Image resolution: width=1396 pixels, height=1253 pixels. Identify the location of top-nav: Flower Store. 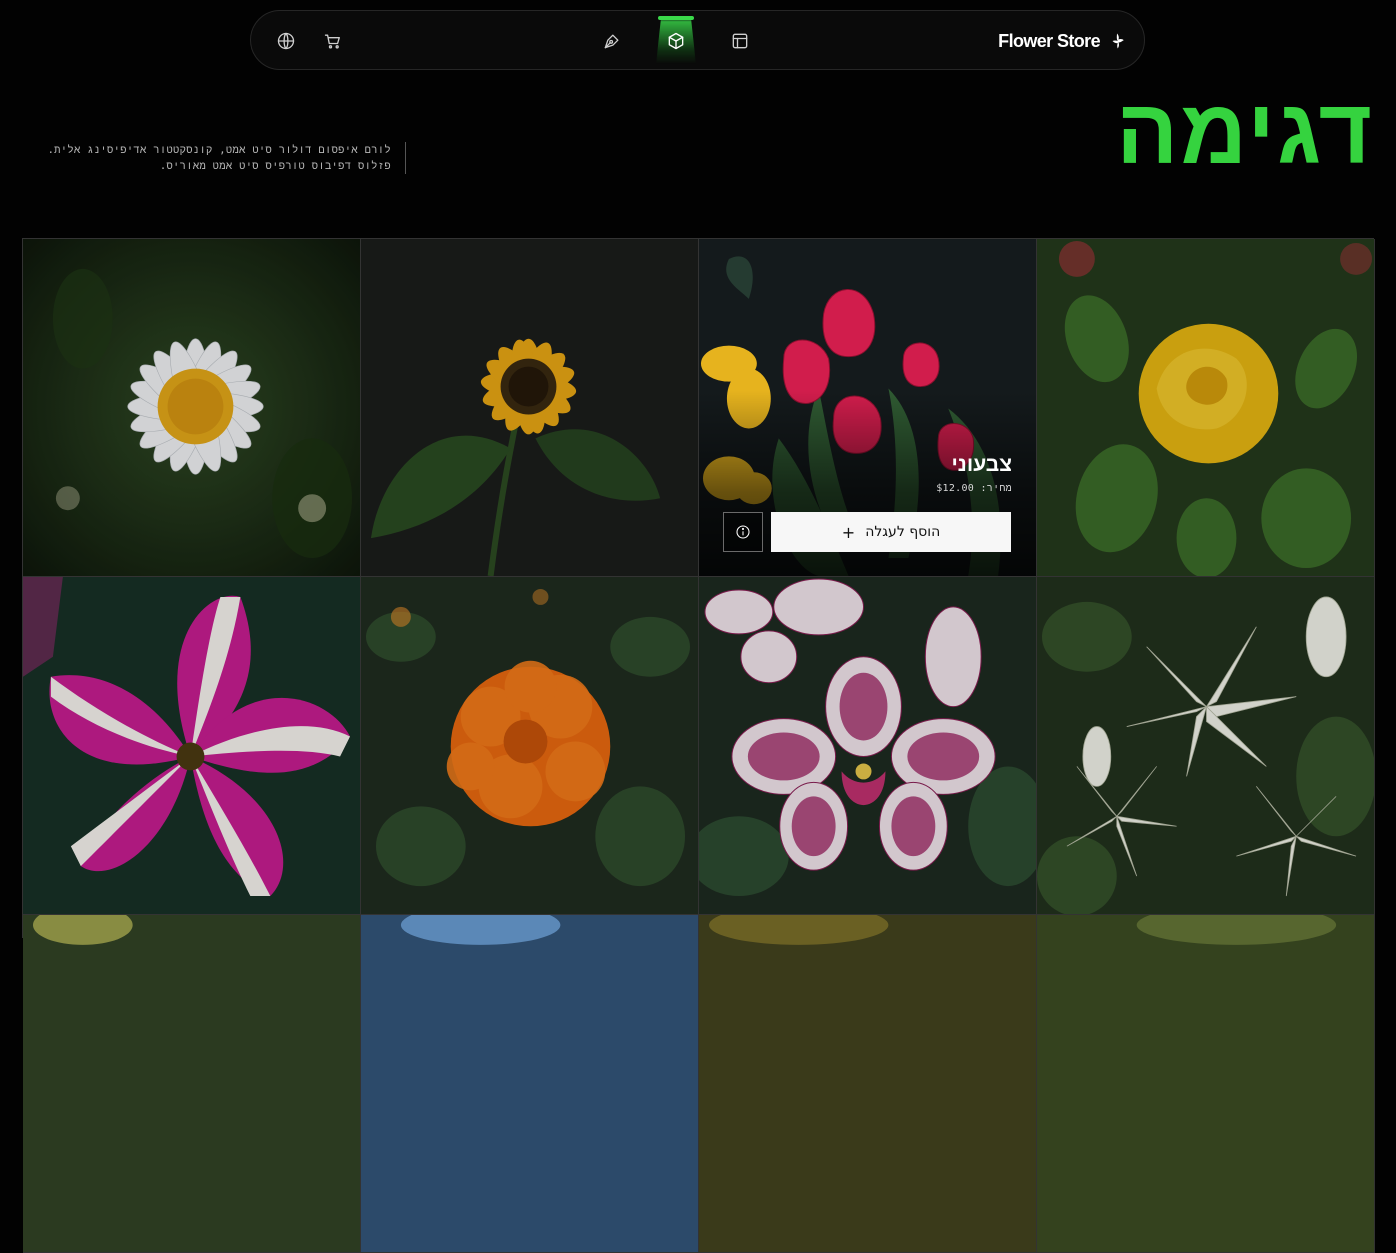
(697, 40).